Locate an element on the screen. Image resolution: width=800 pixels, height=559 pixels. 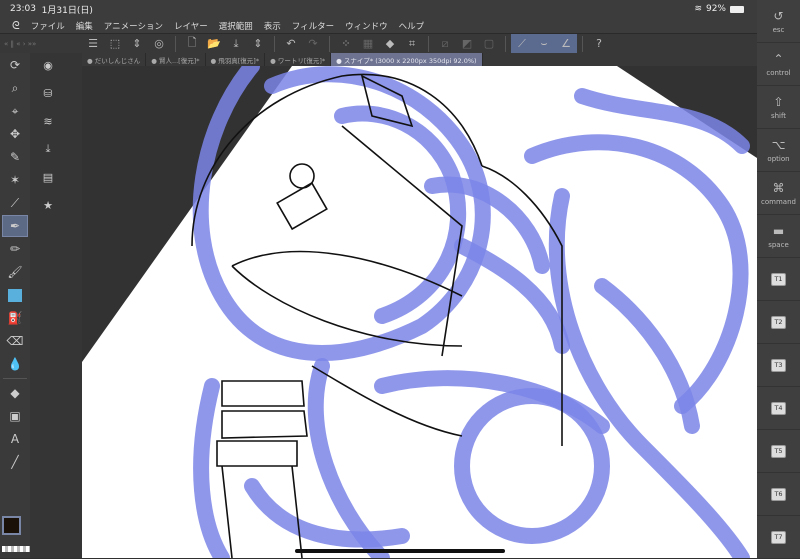
text-icon: A is located at coordinates (15, 439).